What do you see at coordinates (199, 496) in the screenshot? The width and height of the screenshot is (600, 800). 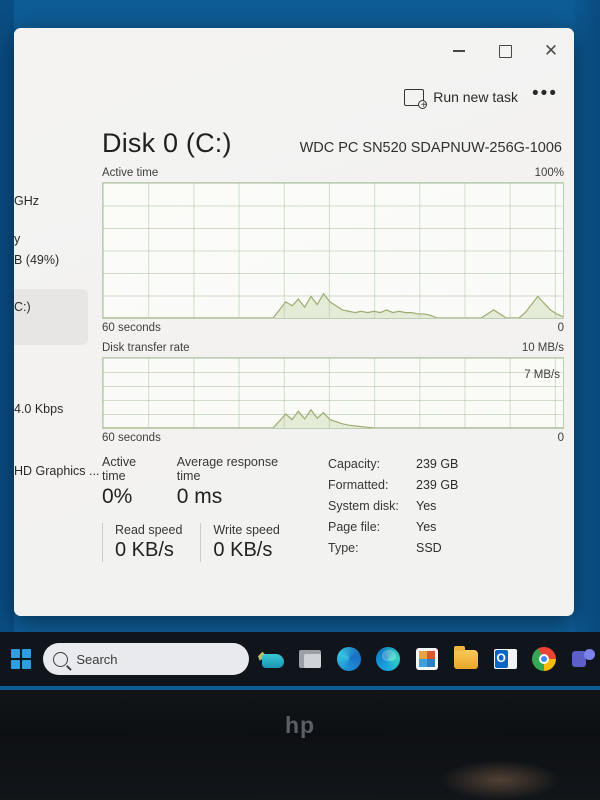 I see `avg-response-stat-value: 0 ms` at bounding box center [199, 496].